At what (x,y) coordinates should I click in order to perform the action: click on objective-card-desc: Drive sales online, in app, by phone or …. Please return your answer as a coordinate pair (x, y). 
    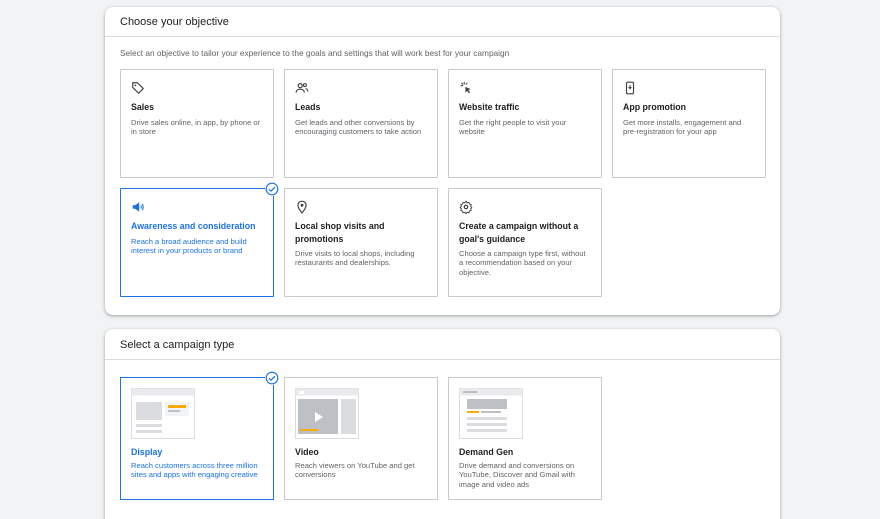
    Looking at the image, I should click on (196, 126).